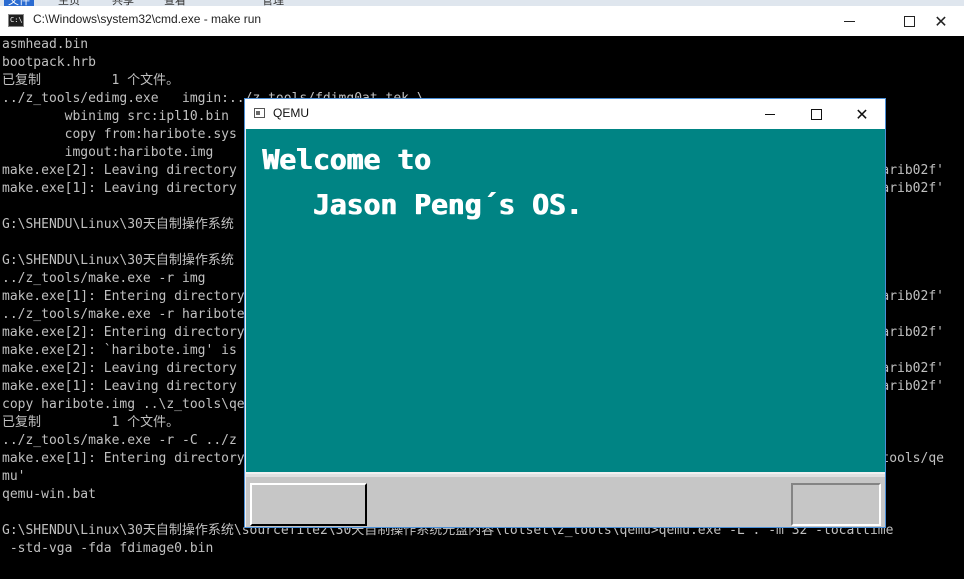  I want to click on console-line: qemu-win.bat, so click(49, 494).